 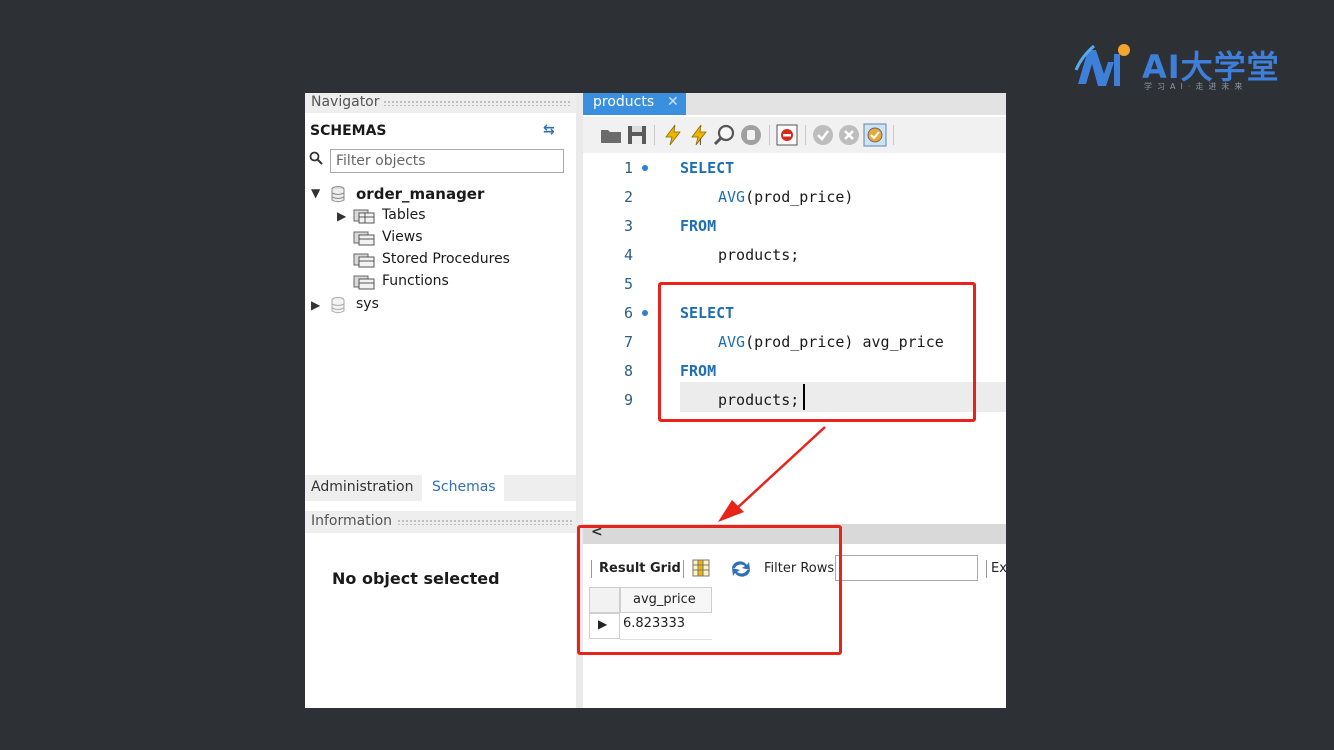 What do you see at coordinates (352, 521) in the screenshot?
I see `information-title: Information` at bounding box center [352, 521].